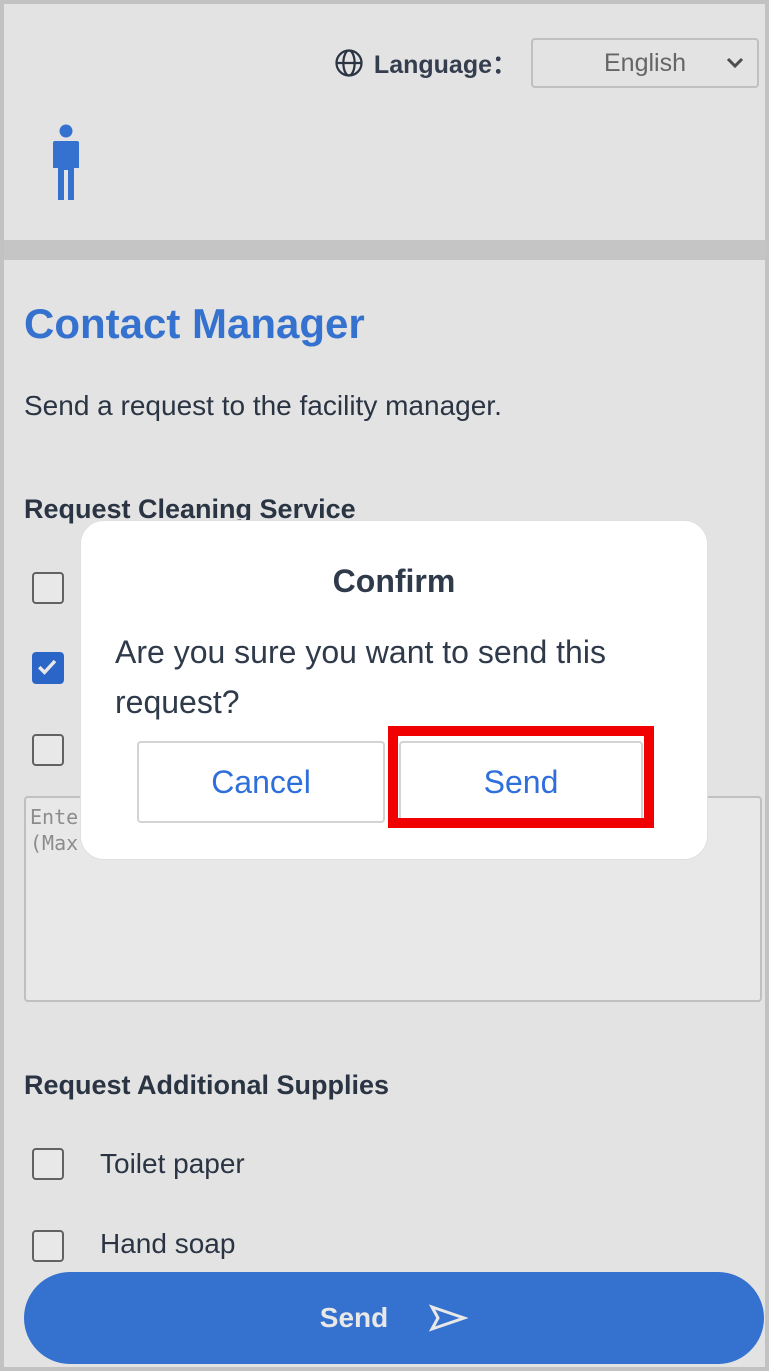 This screenshot has height=1371, width=769. Describe the element at coordinates (521, 777) in the screenshot. I see `highlight-box` at that location.